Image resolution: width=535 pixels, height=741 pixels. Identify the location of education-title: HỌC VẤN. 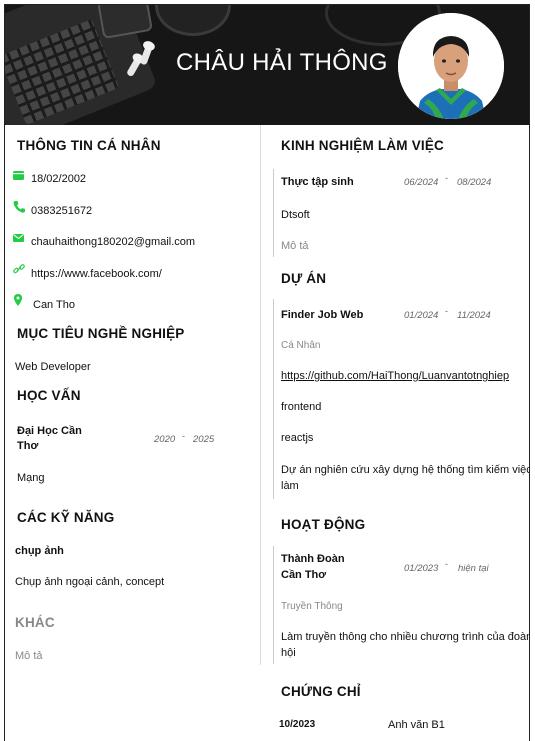
(49, 395).